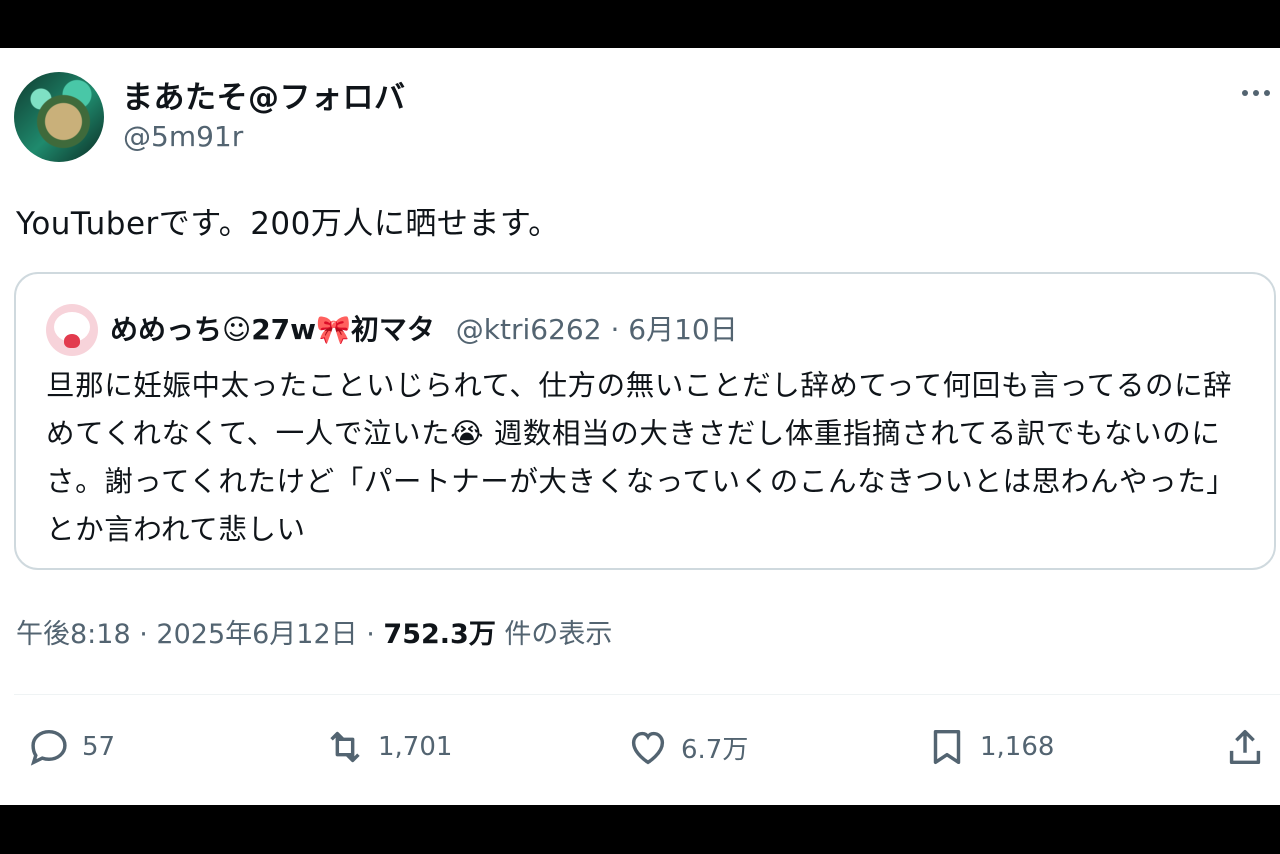  I want to click on tweet-text: YouTuberです。200万人に晒せます。, so click(288, 224).